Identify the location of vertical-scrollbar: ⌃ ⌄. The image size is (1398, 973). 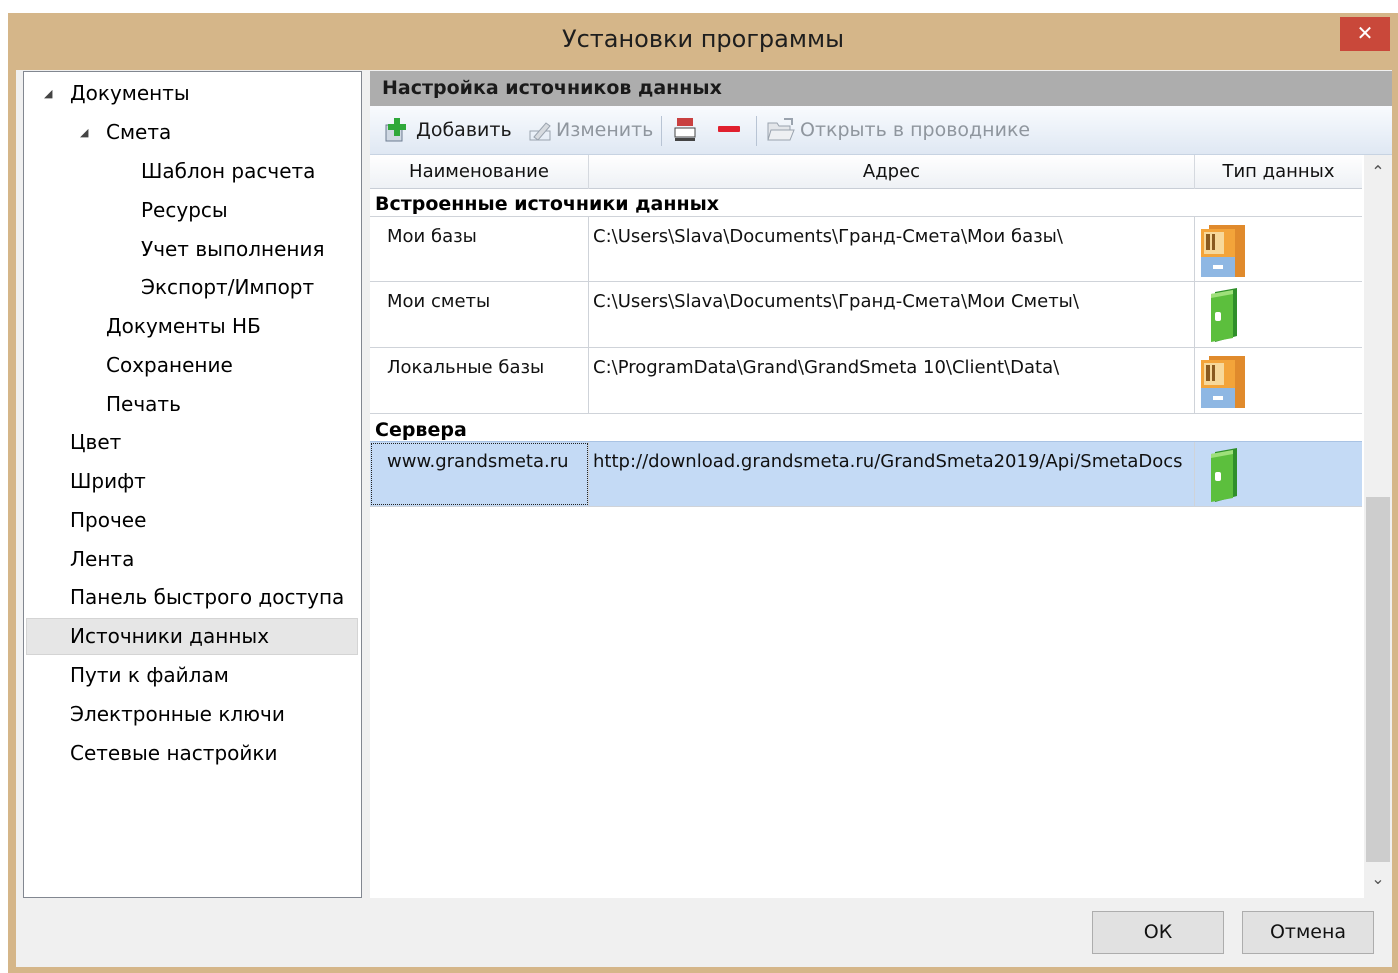
(1378, 526).